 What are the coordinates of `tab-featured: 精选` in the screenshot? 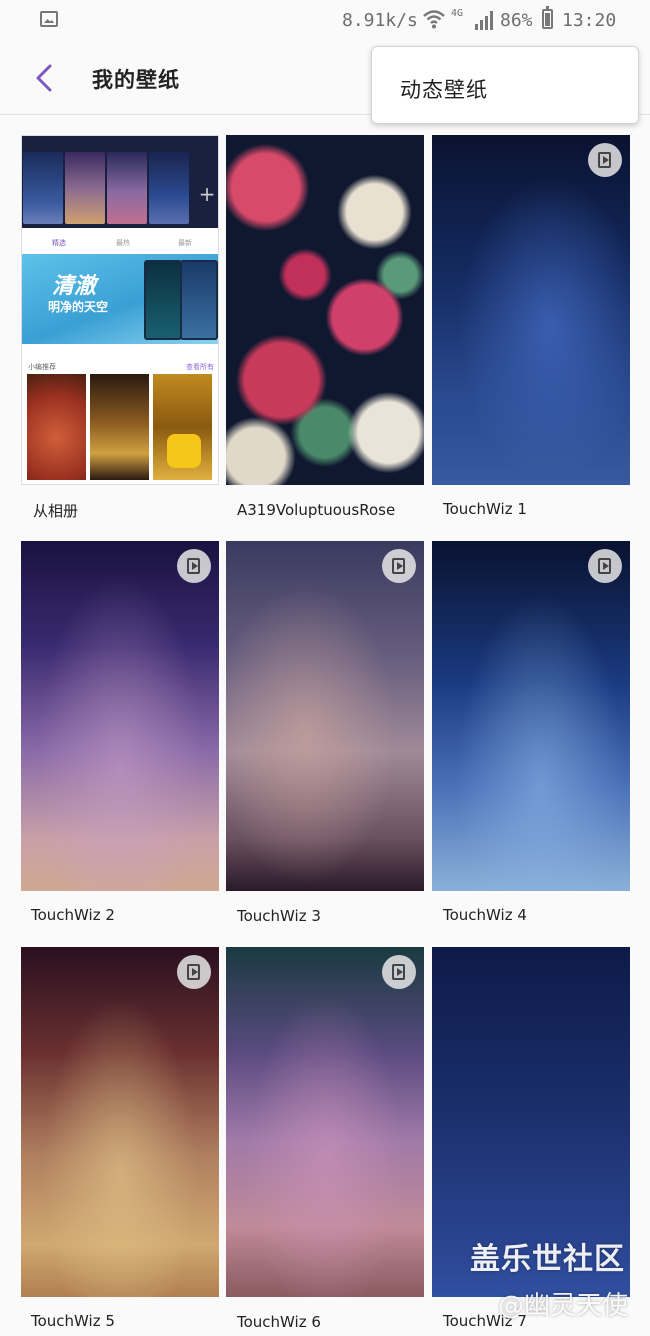 It's located at (59, 243).